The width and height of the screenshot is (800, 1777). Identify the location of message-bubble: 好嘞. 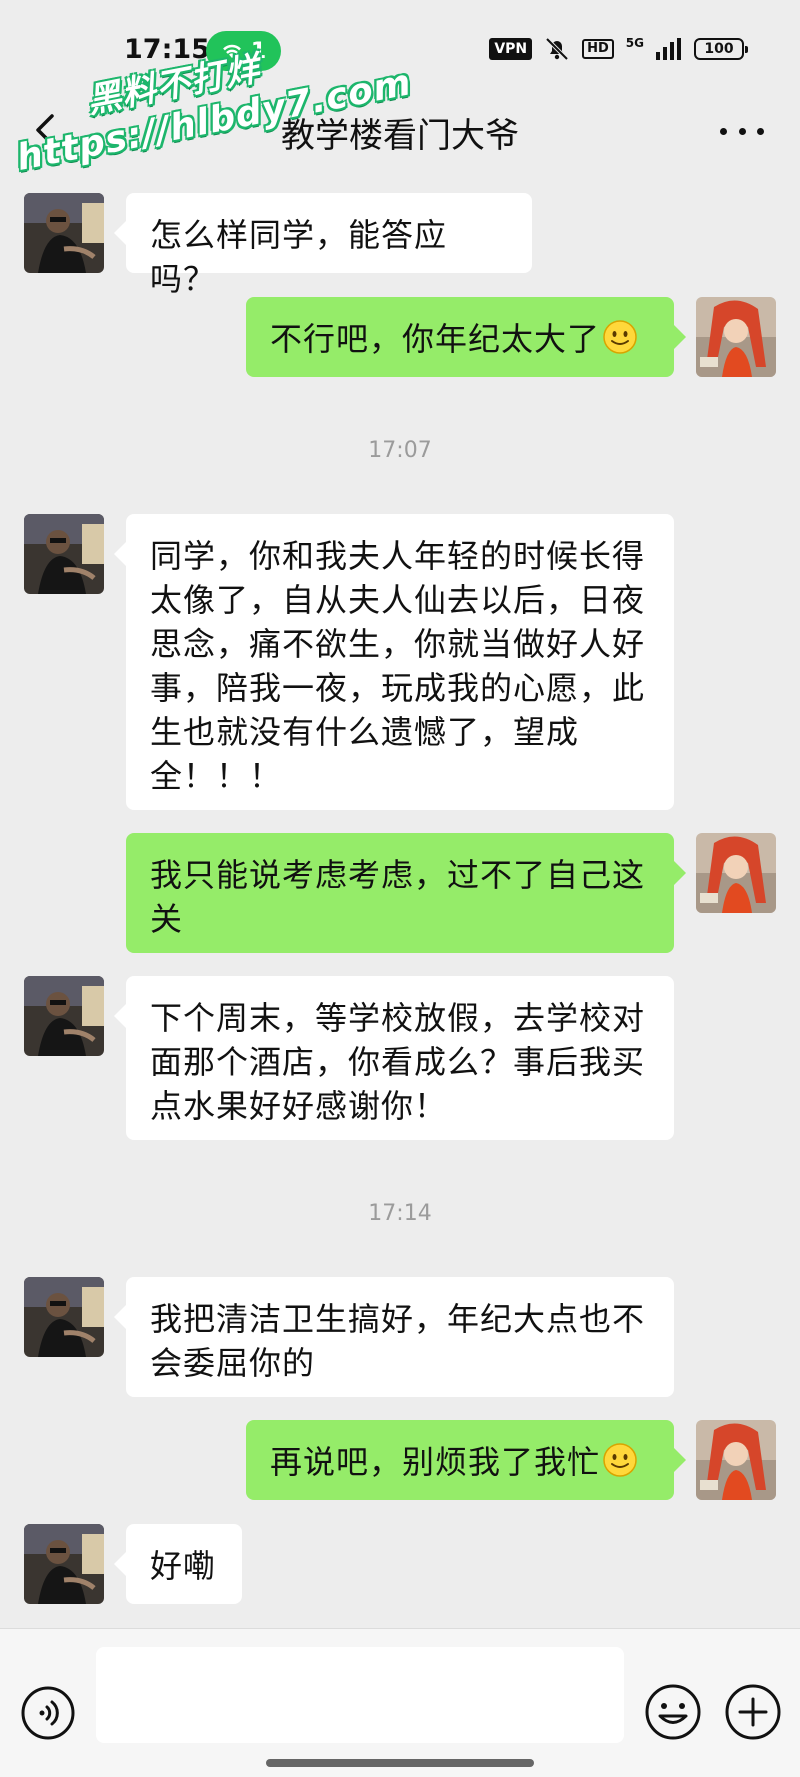
(178, 1564).